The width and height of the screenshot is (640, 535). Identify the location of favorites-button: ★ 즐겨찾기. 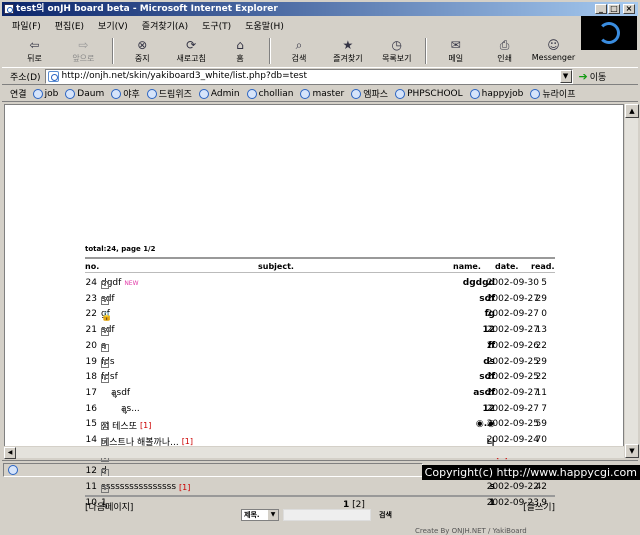
(347, 51).